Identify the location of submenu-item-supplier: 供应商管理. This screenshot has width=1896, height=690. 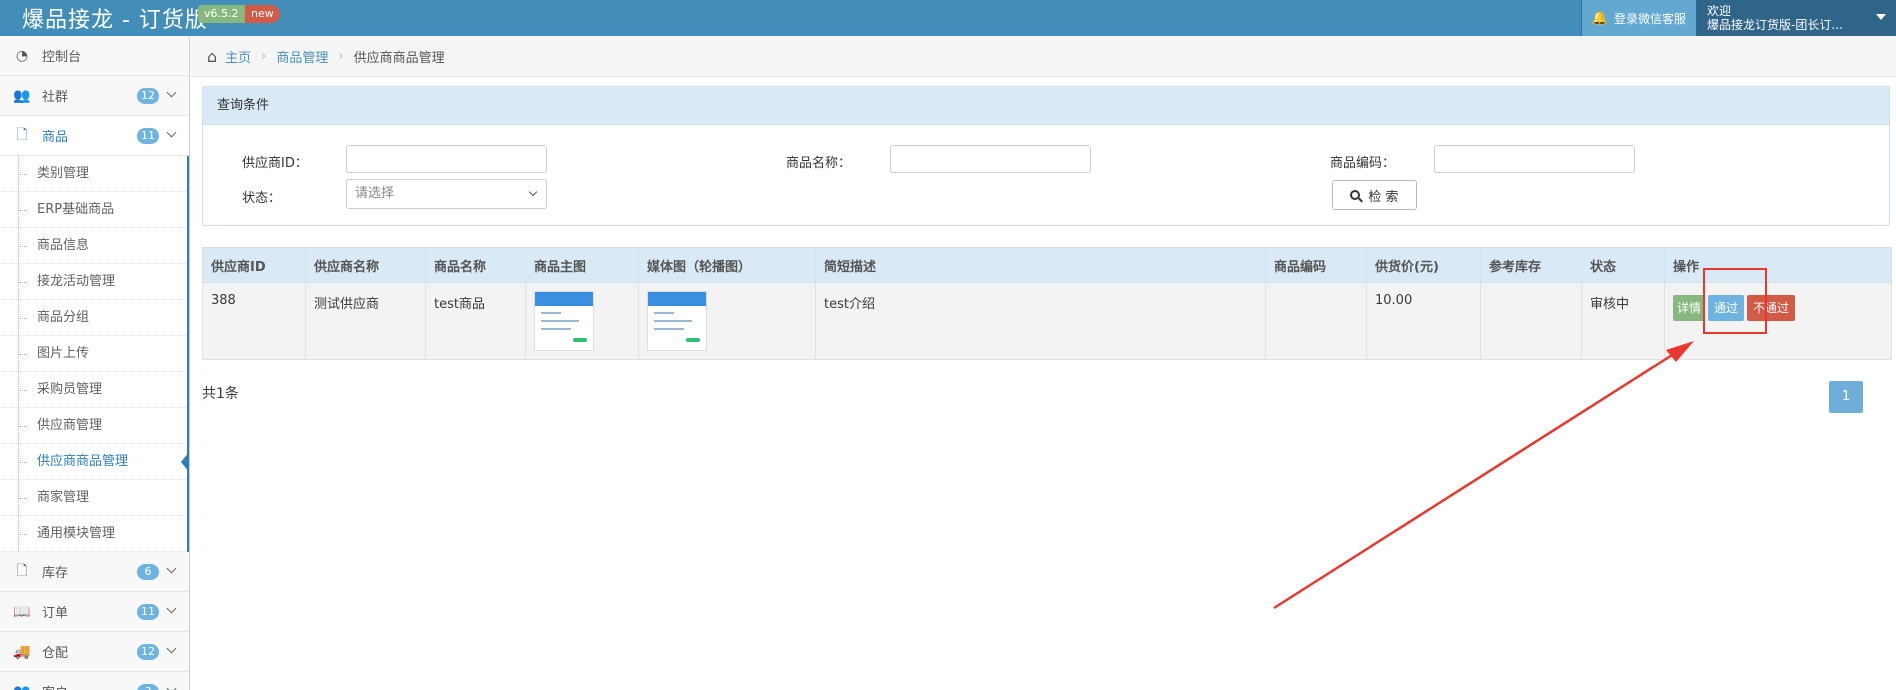
(93, 426).